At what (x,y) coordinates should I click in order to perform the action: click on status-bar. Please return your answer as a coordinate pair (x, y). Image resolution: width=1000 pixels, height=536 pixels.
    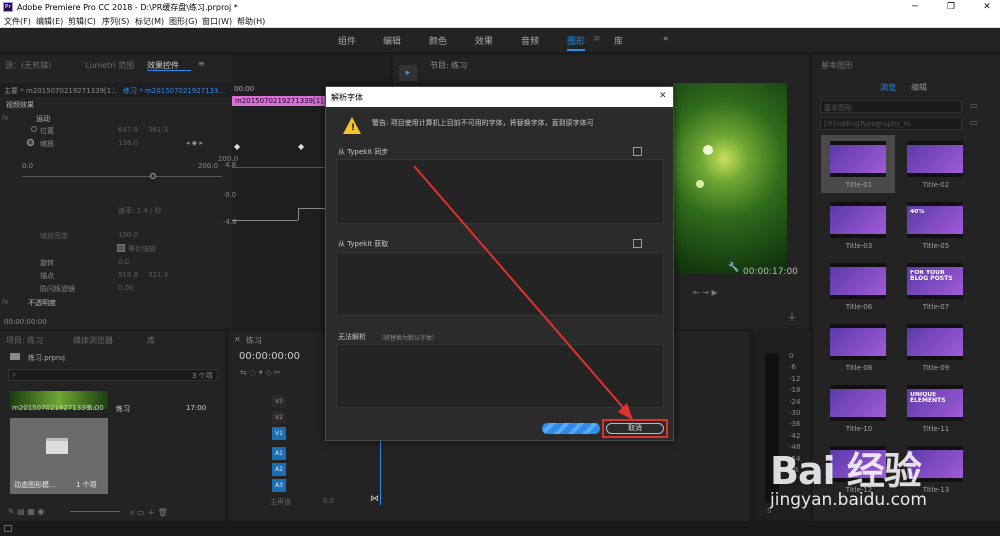
    Looking at the image, I should click on (500, 529).